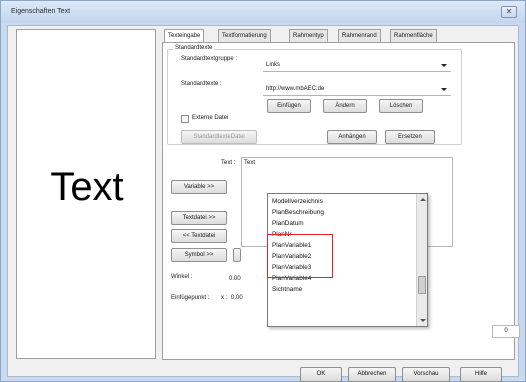  What do you see at coordinates (421, 260) in the screenshot?
I see `list-scrollbar` at bounding box center [421, 260].